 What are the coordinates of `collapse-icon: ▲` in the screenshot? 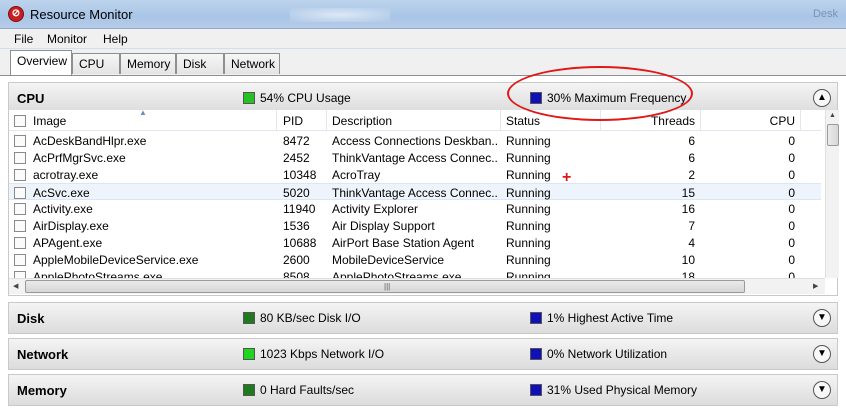 It's located at (822, 98).